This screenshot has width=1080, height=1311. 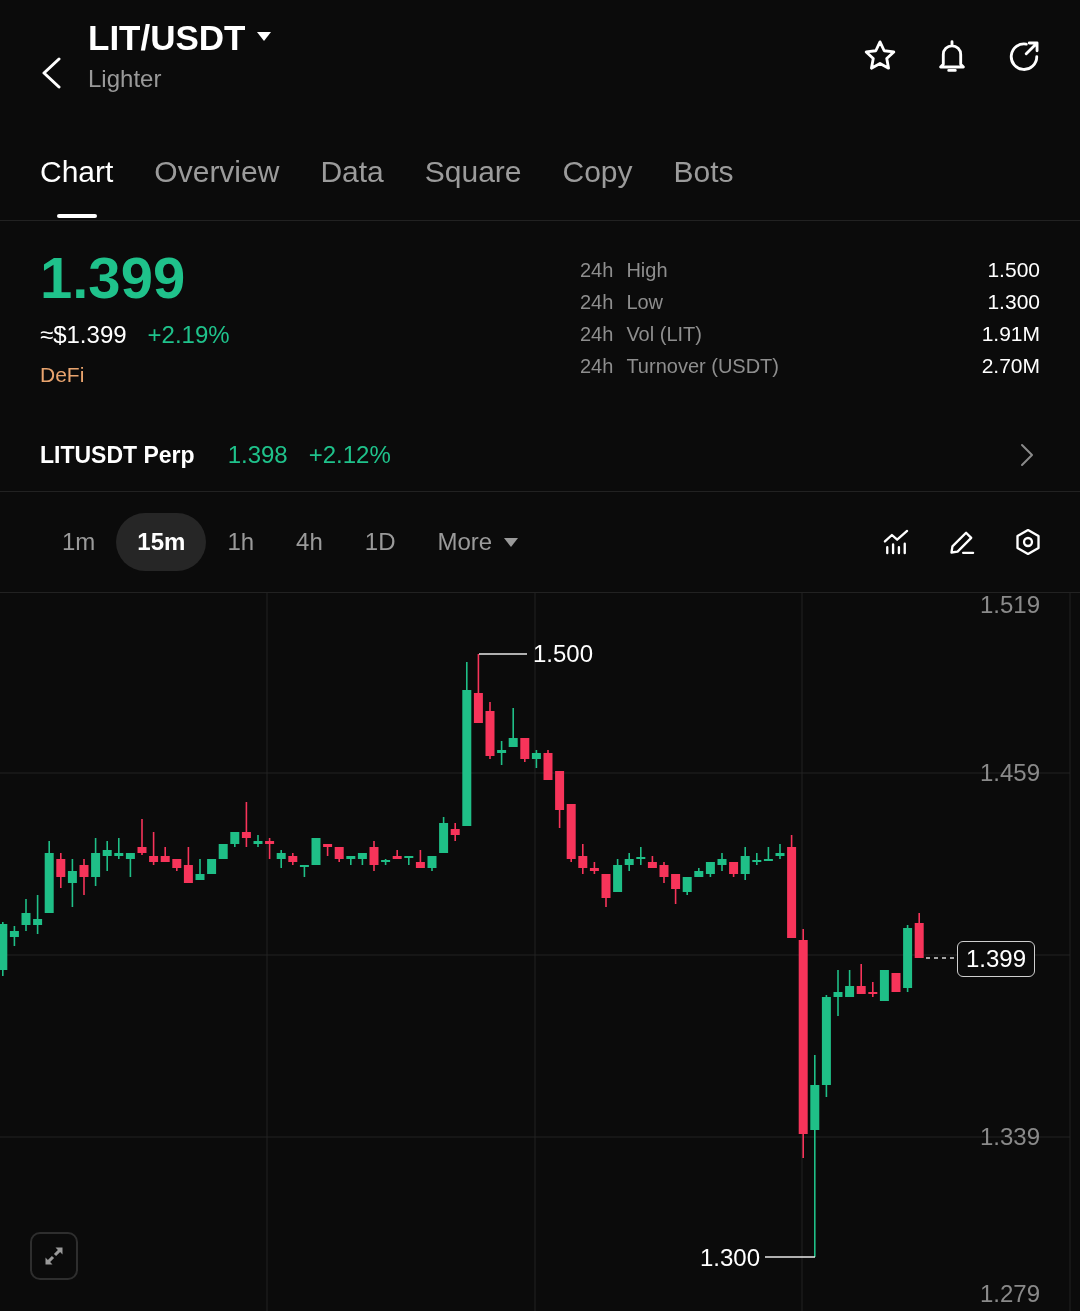 I want to click on tab: Overview, so click(x=217, y=170).